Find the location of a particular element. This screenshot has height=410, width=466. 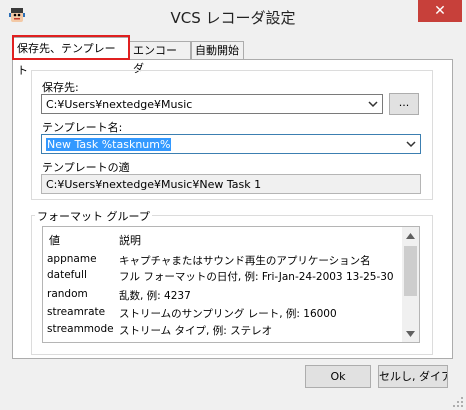

applied-template-label: テンプレートの適 is located at coordinates (86, 167).